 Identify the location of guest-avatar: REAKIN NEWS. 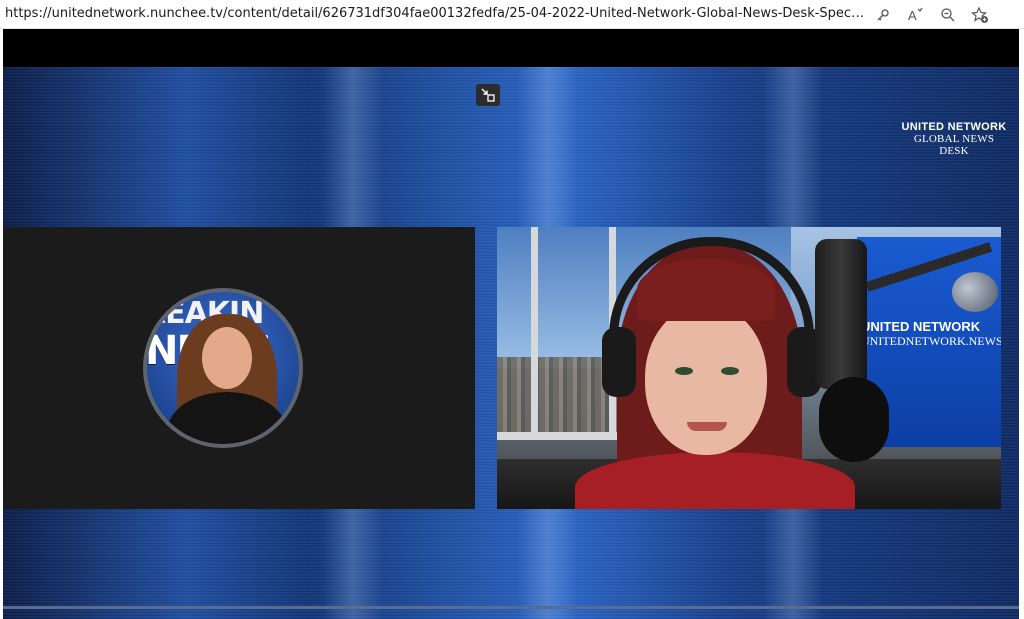
(223, 368).